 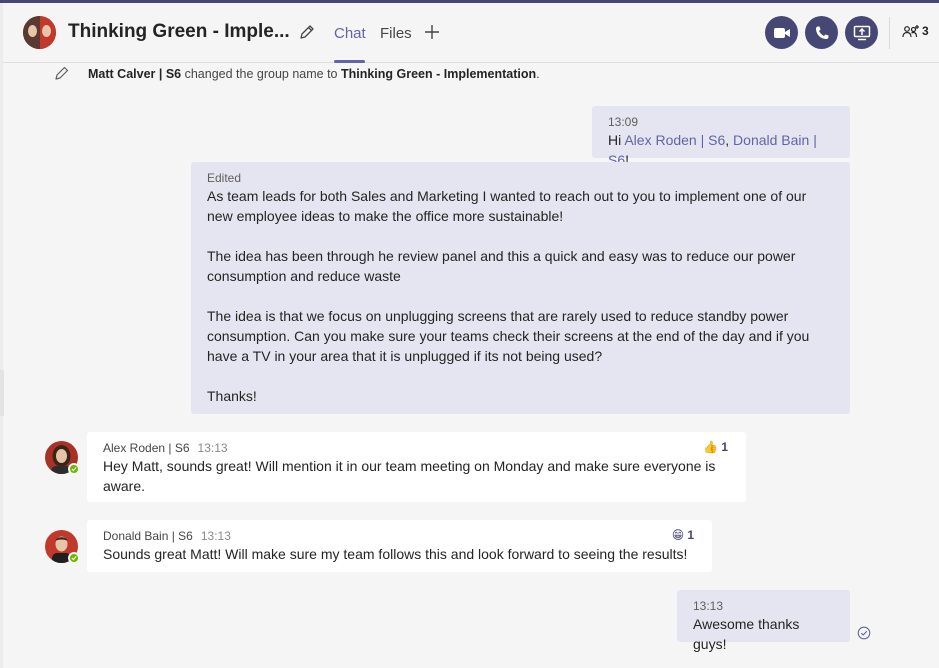 I want to click on participant-count: 3, so click(x=925, y=31).